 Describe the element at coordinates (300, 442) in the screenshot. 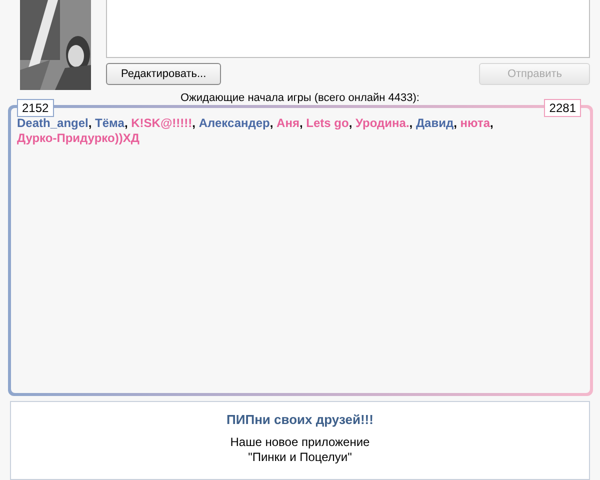

I see `promo-text: Наше новое приложение` at that location.